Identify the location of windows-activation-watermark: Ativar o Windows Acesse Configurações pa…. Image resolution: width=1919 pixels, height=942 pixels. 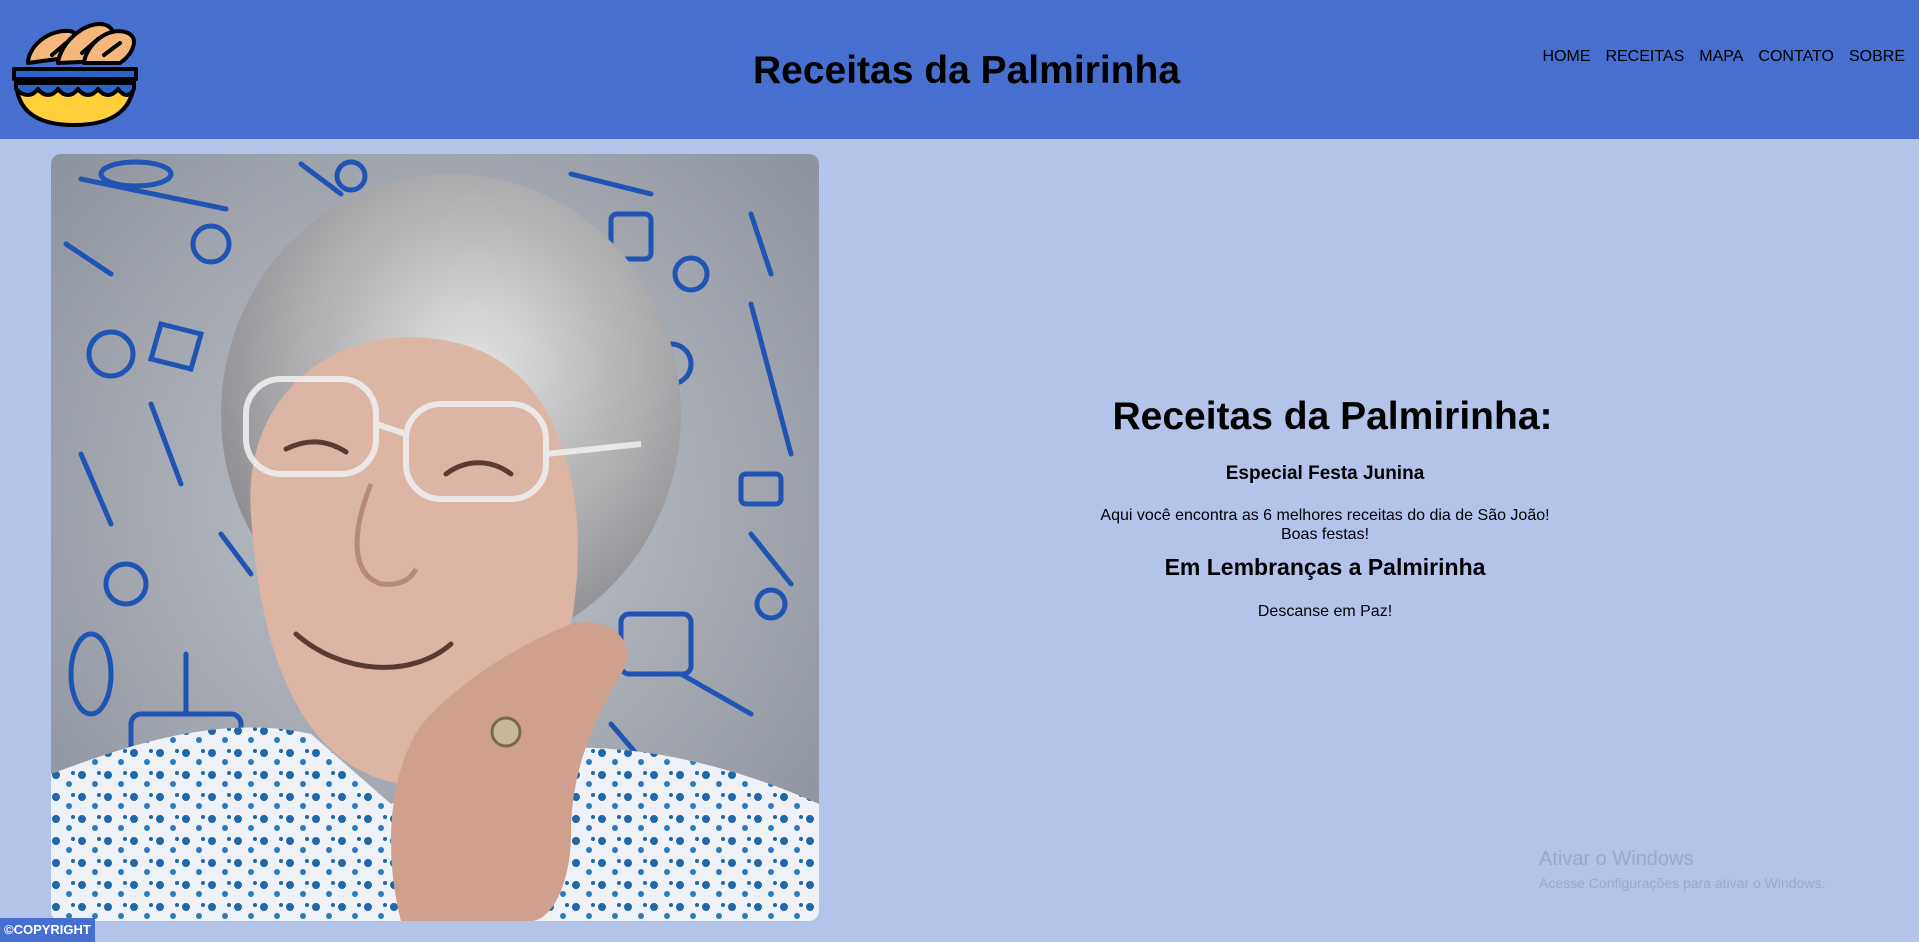
(1682, 869).